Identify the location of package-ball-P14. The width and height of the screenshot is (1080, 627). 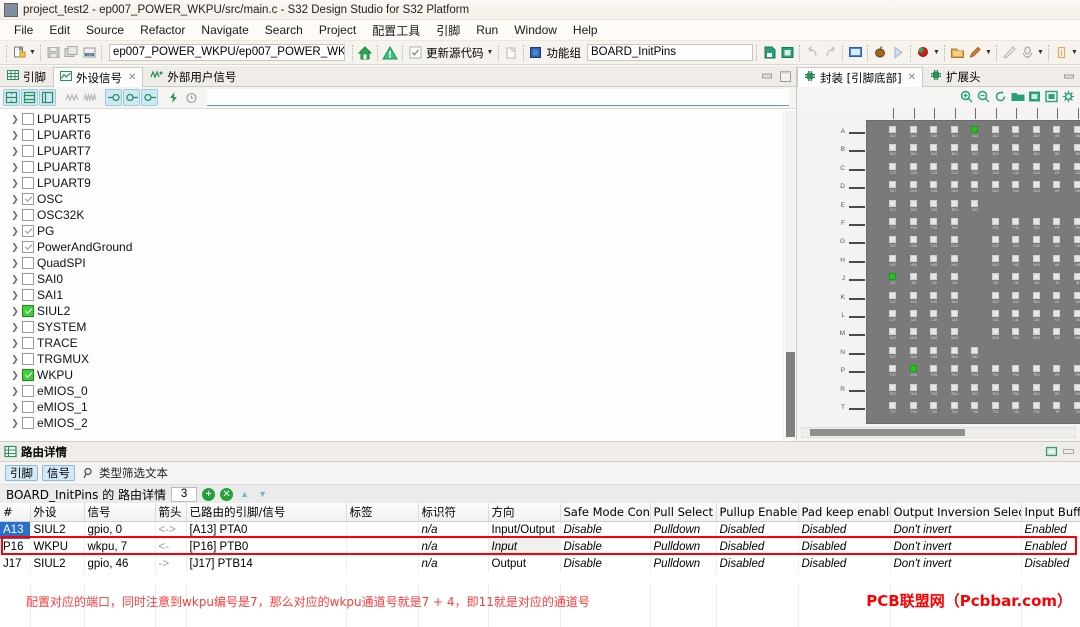
(954, 369).